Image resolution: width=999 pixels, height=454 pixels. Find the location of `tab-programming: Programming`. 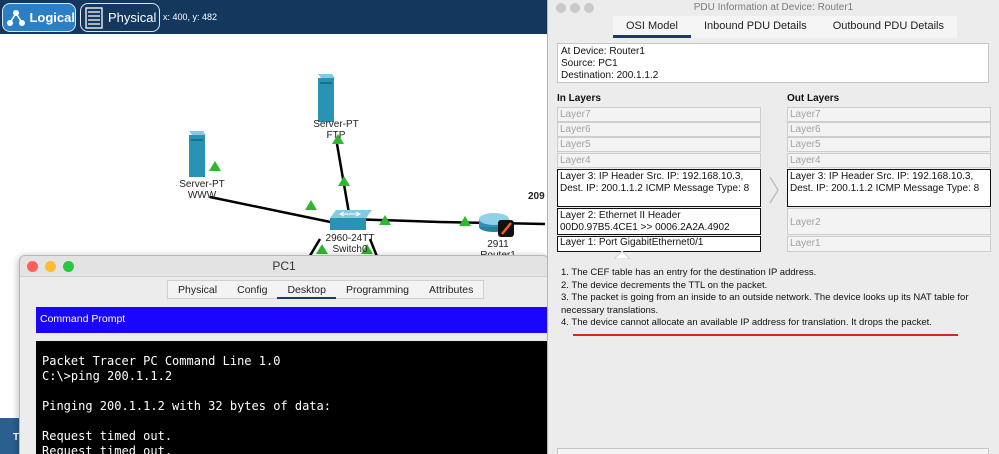

tab-programming: Programming is located at coordinates (377, 290).